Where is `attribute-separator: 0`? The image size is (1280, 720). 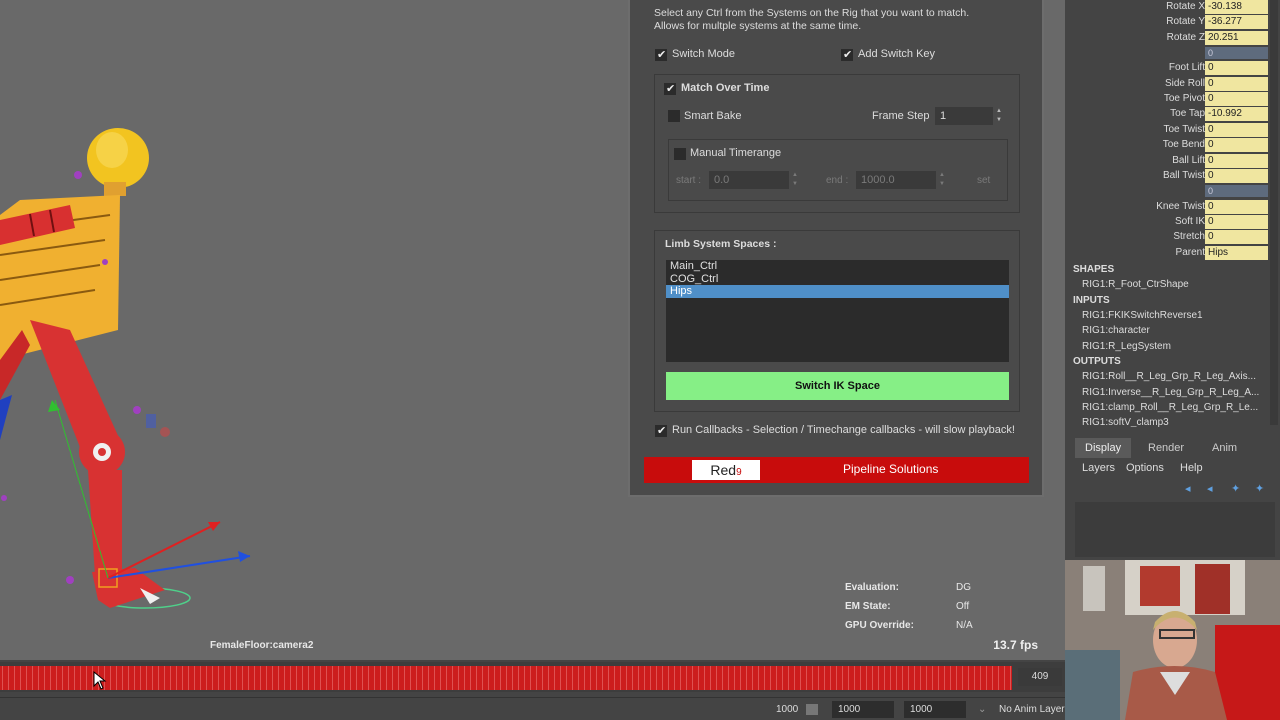 attribute-separator: 0 is located at coordinates (1236, 191).